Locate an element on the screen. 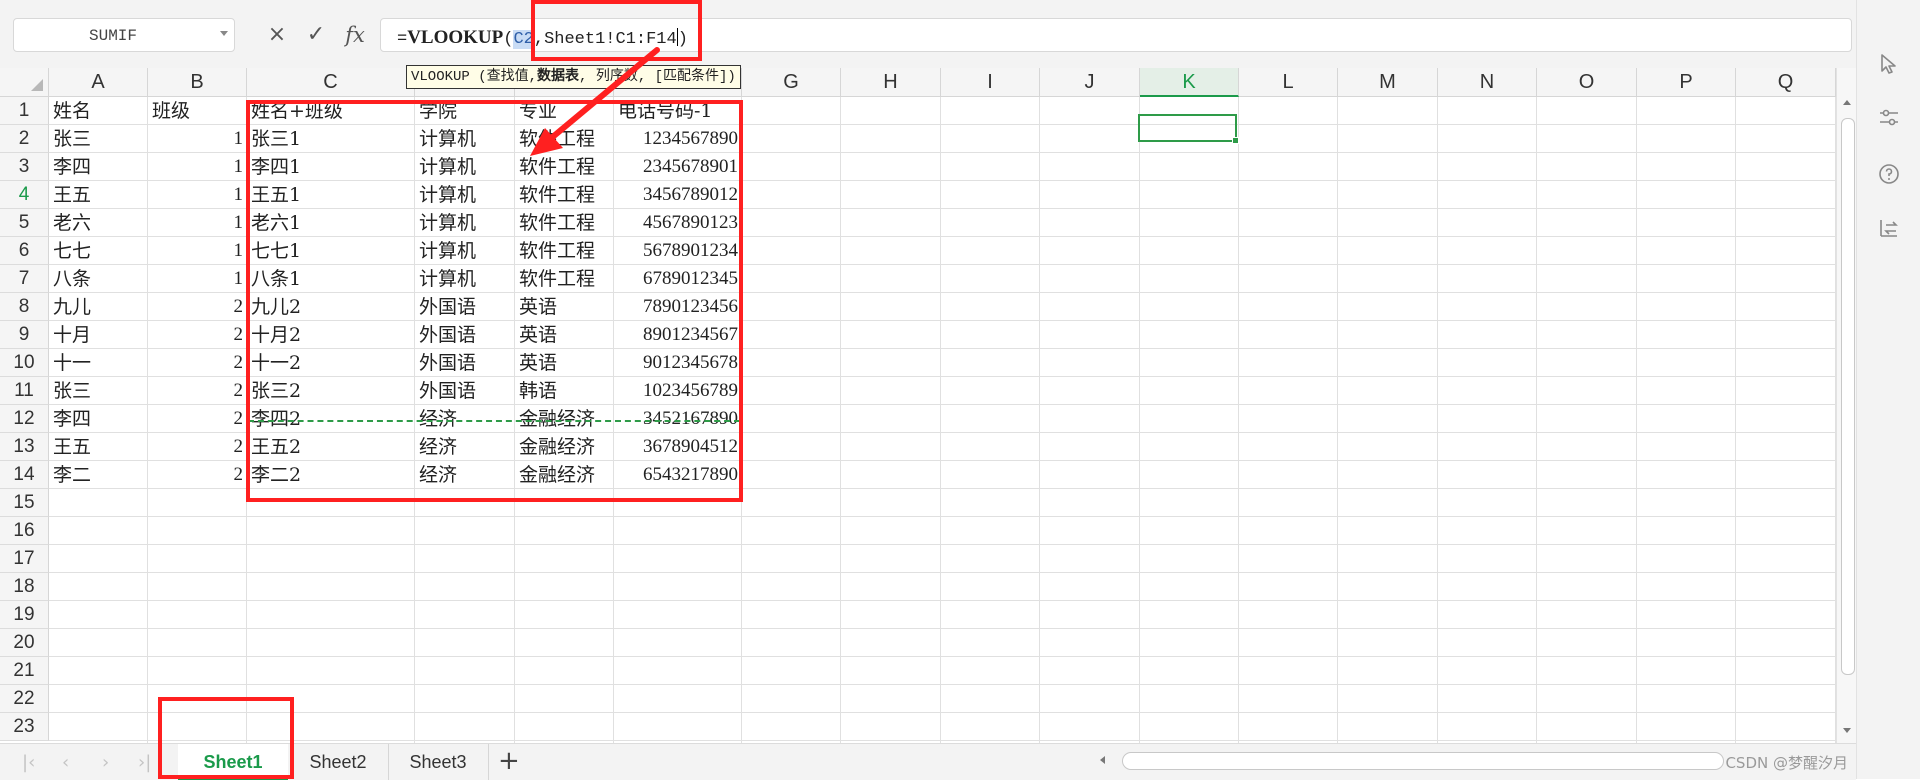 This screenshot has height=780, width=1920. scroll-left-icon is located at coordinates (1102, 760).